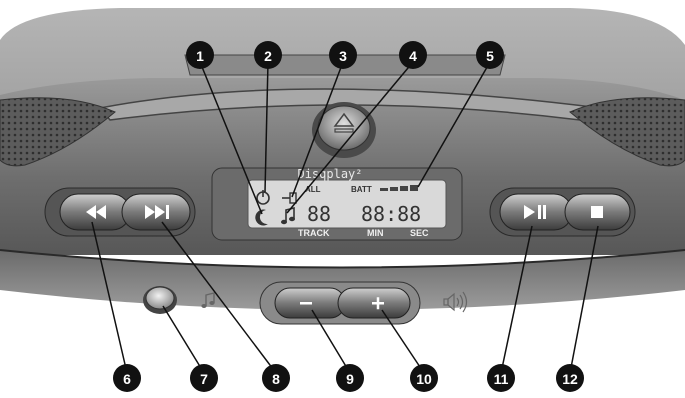  What do you see at coordinates (361, 189) in the screenshot?
I see `battery-indicator: BATT` at bounding box center [361, 189].